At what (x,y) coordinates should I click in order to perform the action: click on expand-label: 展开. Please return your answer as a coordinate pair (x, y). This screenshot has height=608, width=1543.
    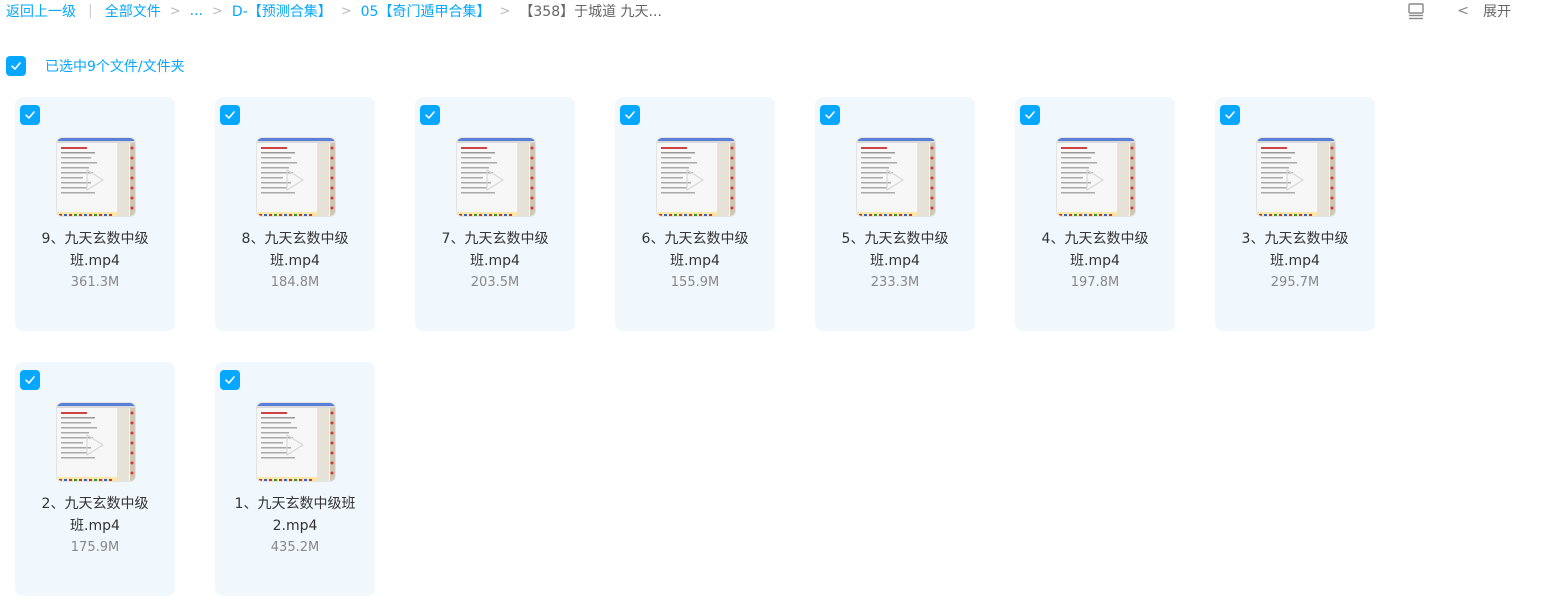
    Looking at the image, I should click on (1497, 12).